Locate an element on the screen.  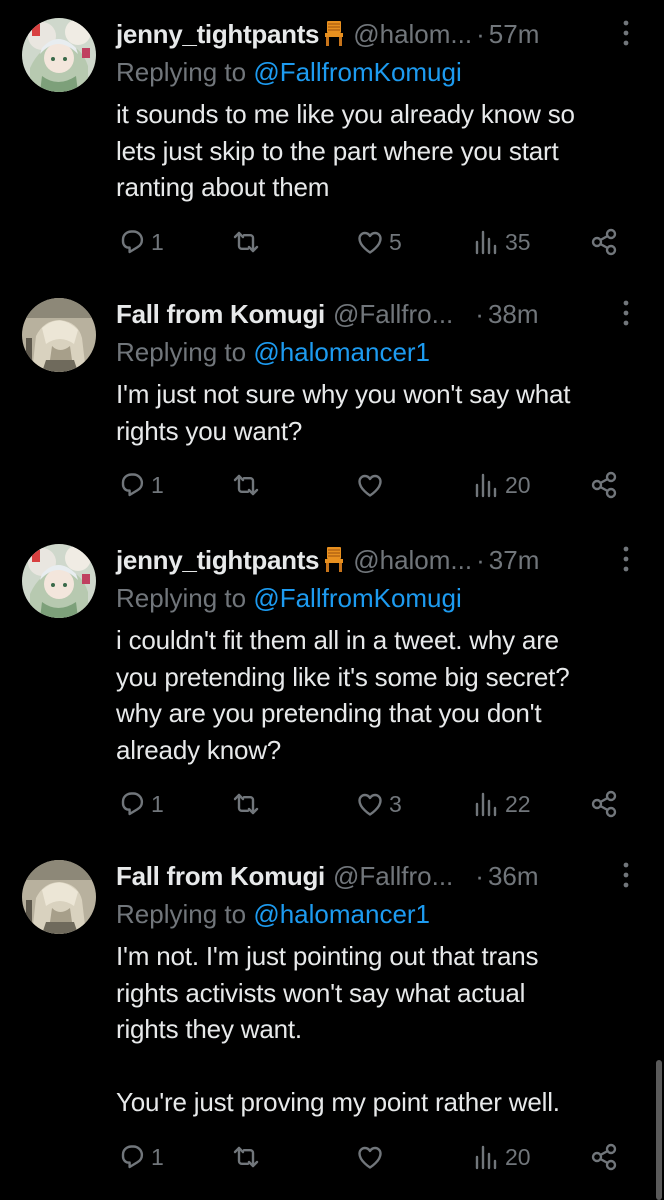
view-count: 35 is located at coordinates (518, 241).